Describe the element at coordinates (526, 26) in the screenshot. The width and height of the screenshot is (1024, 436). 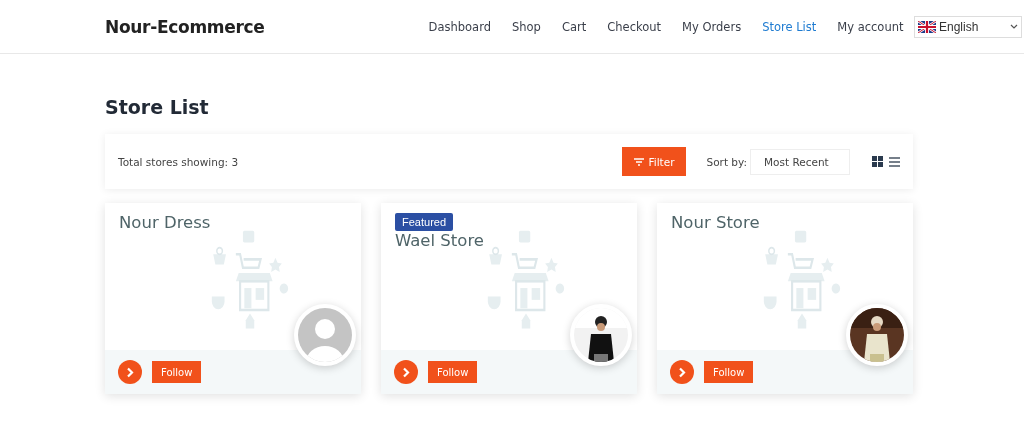
I see `nav-link: Shop` at that location.